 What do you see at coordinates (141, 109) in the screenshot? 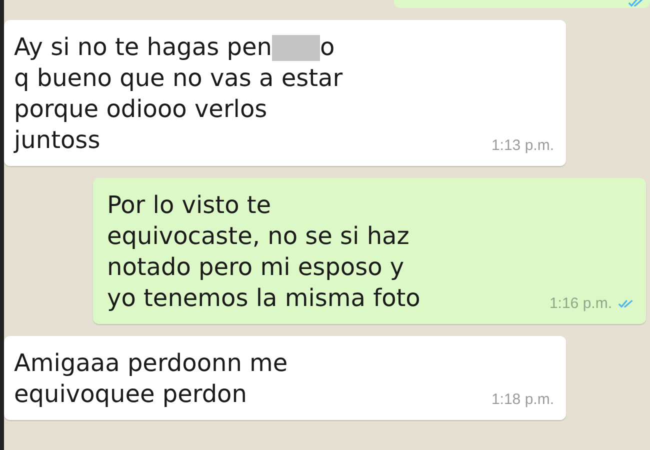
I see `message-text: porque odiooo verlos` at bounding box center [141, 109].